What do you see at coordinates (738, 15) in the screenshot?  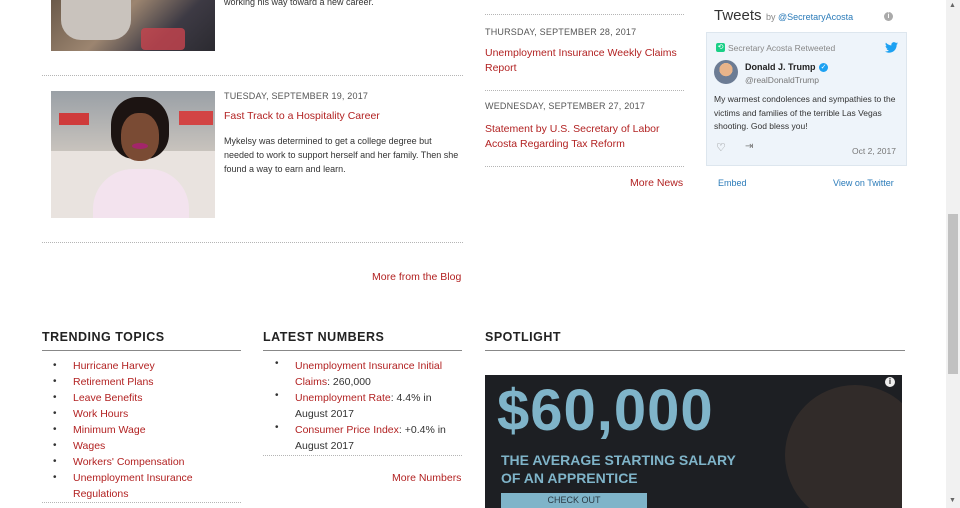 I see `twitter-title: Tweets` at bounding box center [738, 15].